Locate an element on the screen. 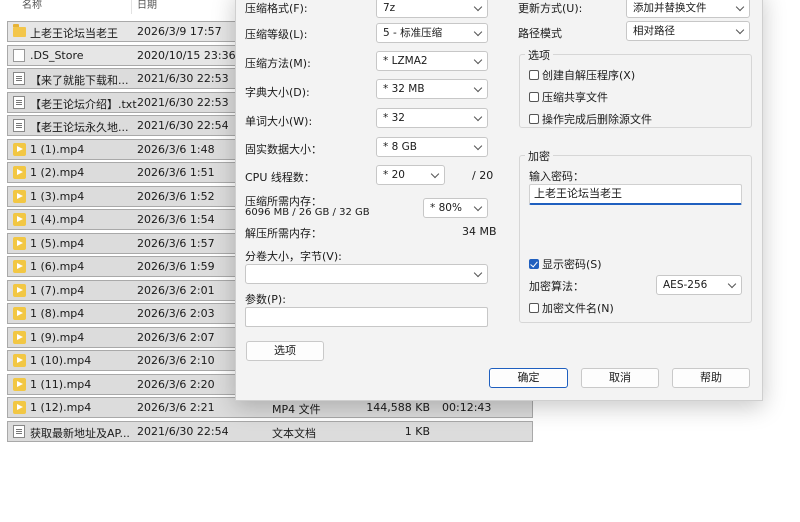 The height and width of the screenshot is (522, 800). file-name: 1 (7).mp4 is located at coordinates (57, 290).